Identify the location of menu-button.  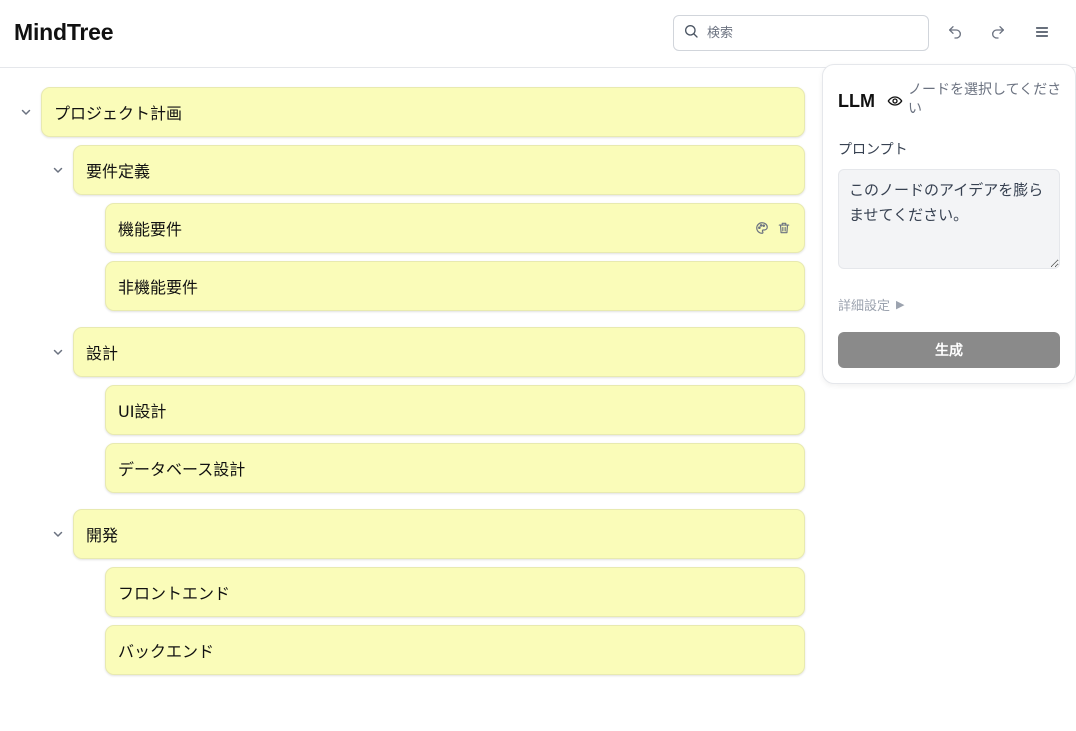
(1042, 33).